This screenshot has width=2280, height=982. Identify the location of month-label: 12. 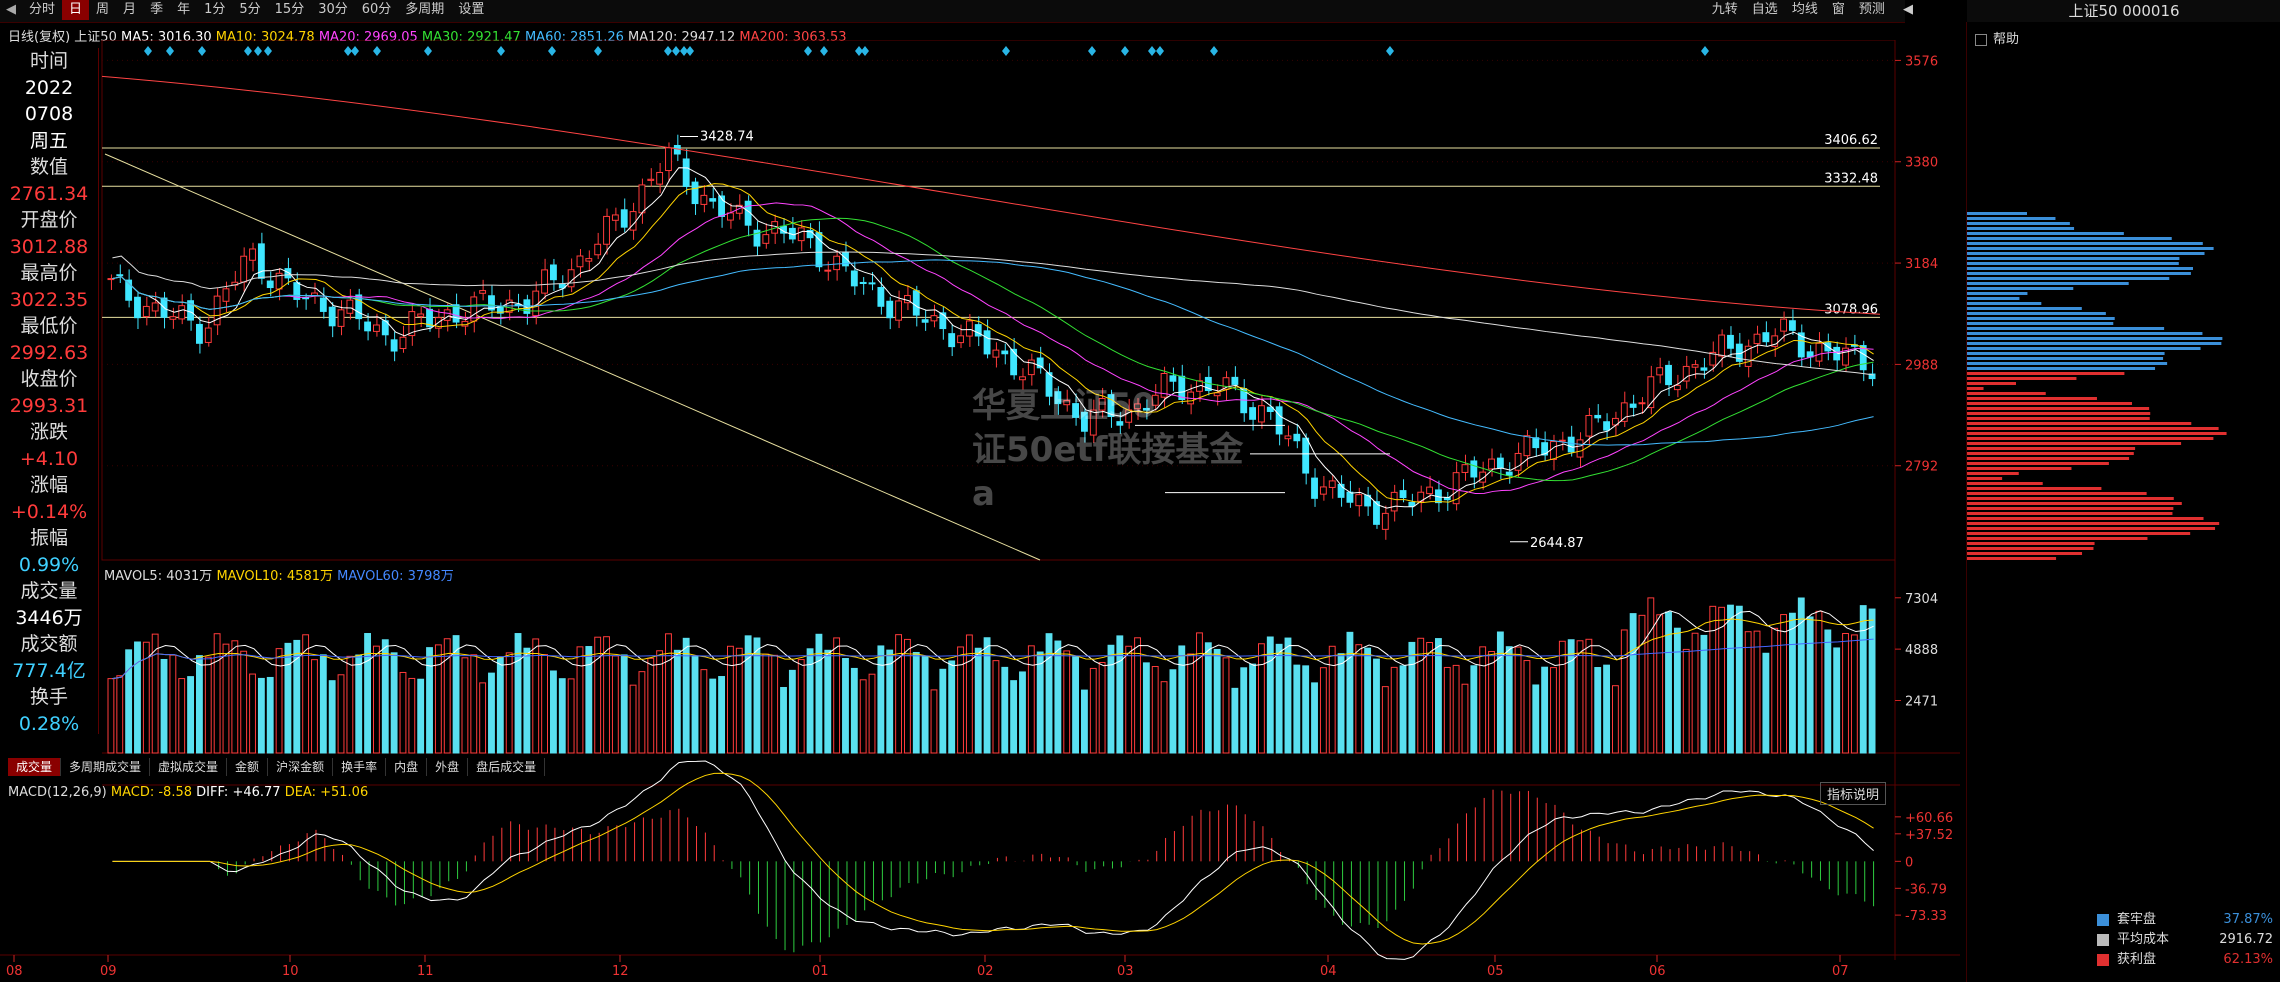
(620, 971).